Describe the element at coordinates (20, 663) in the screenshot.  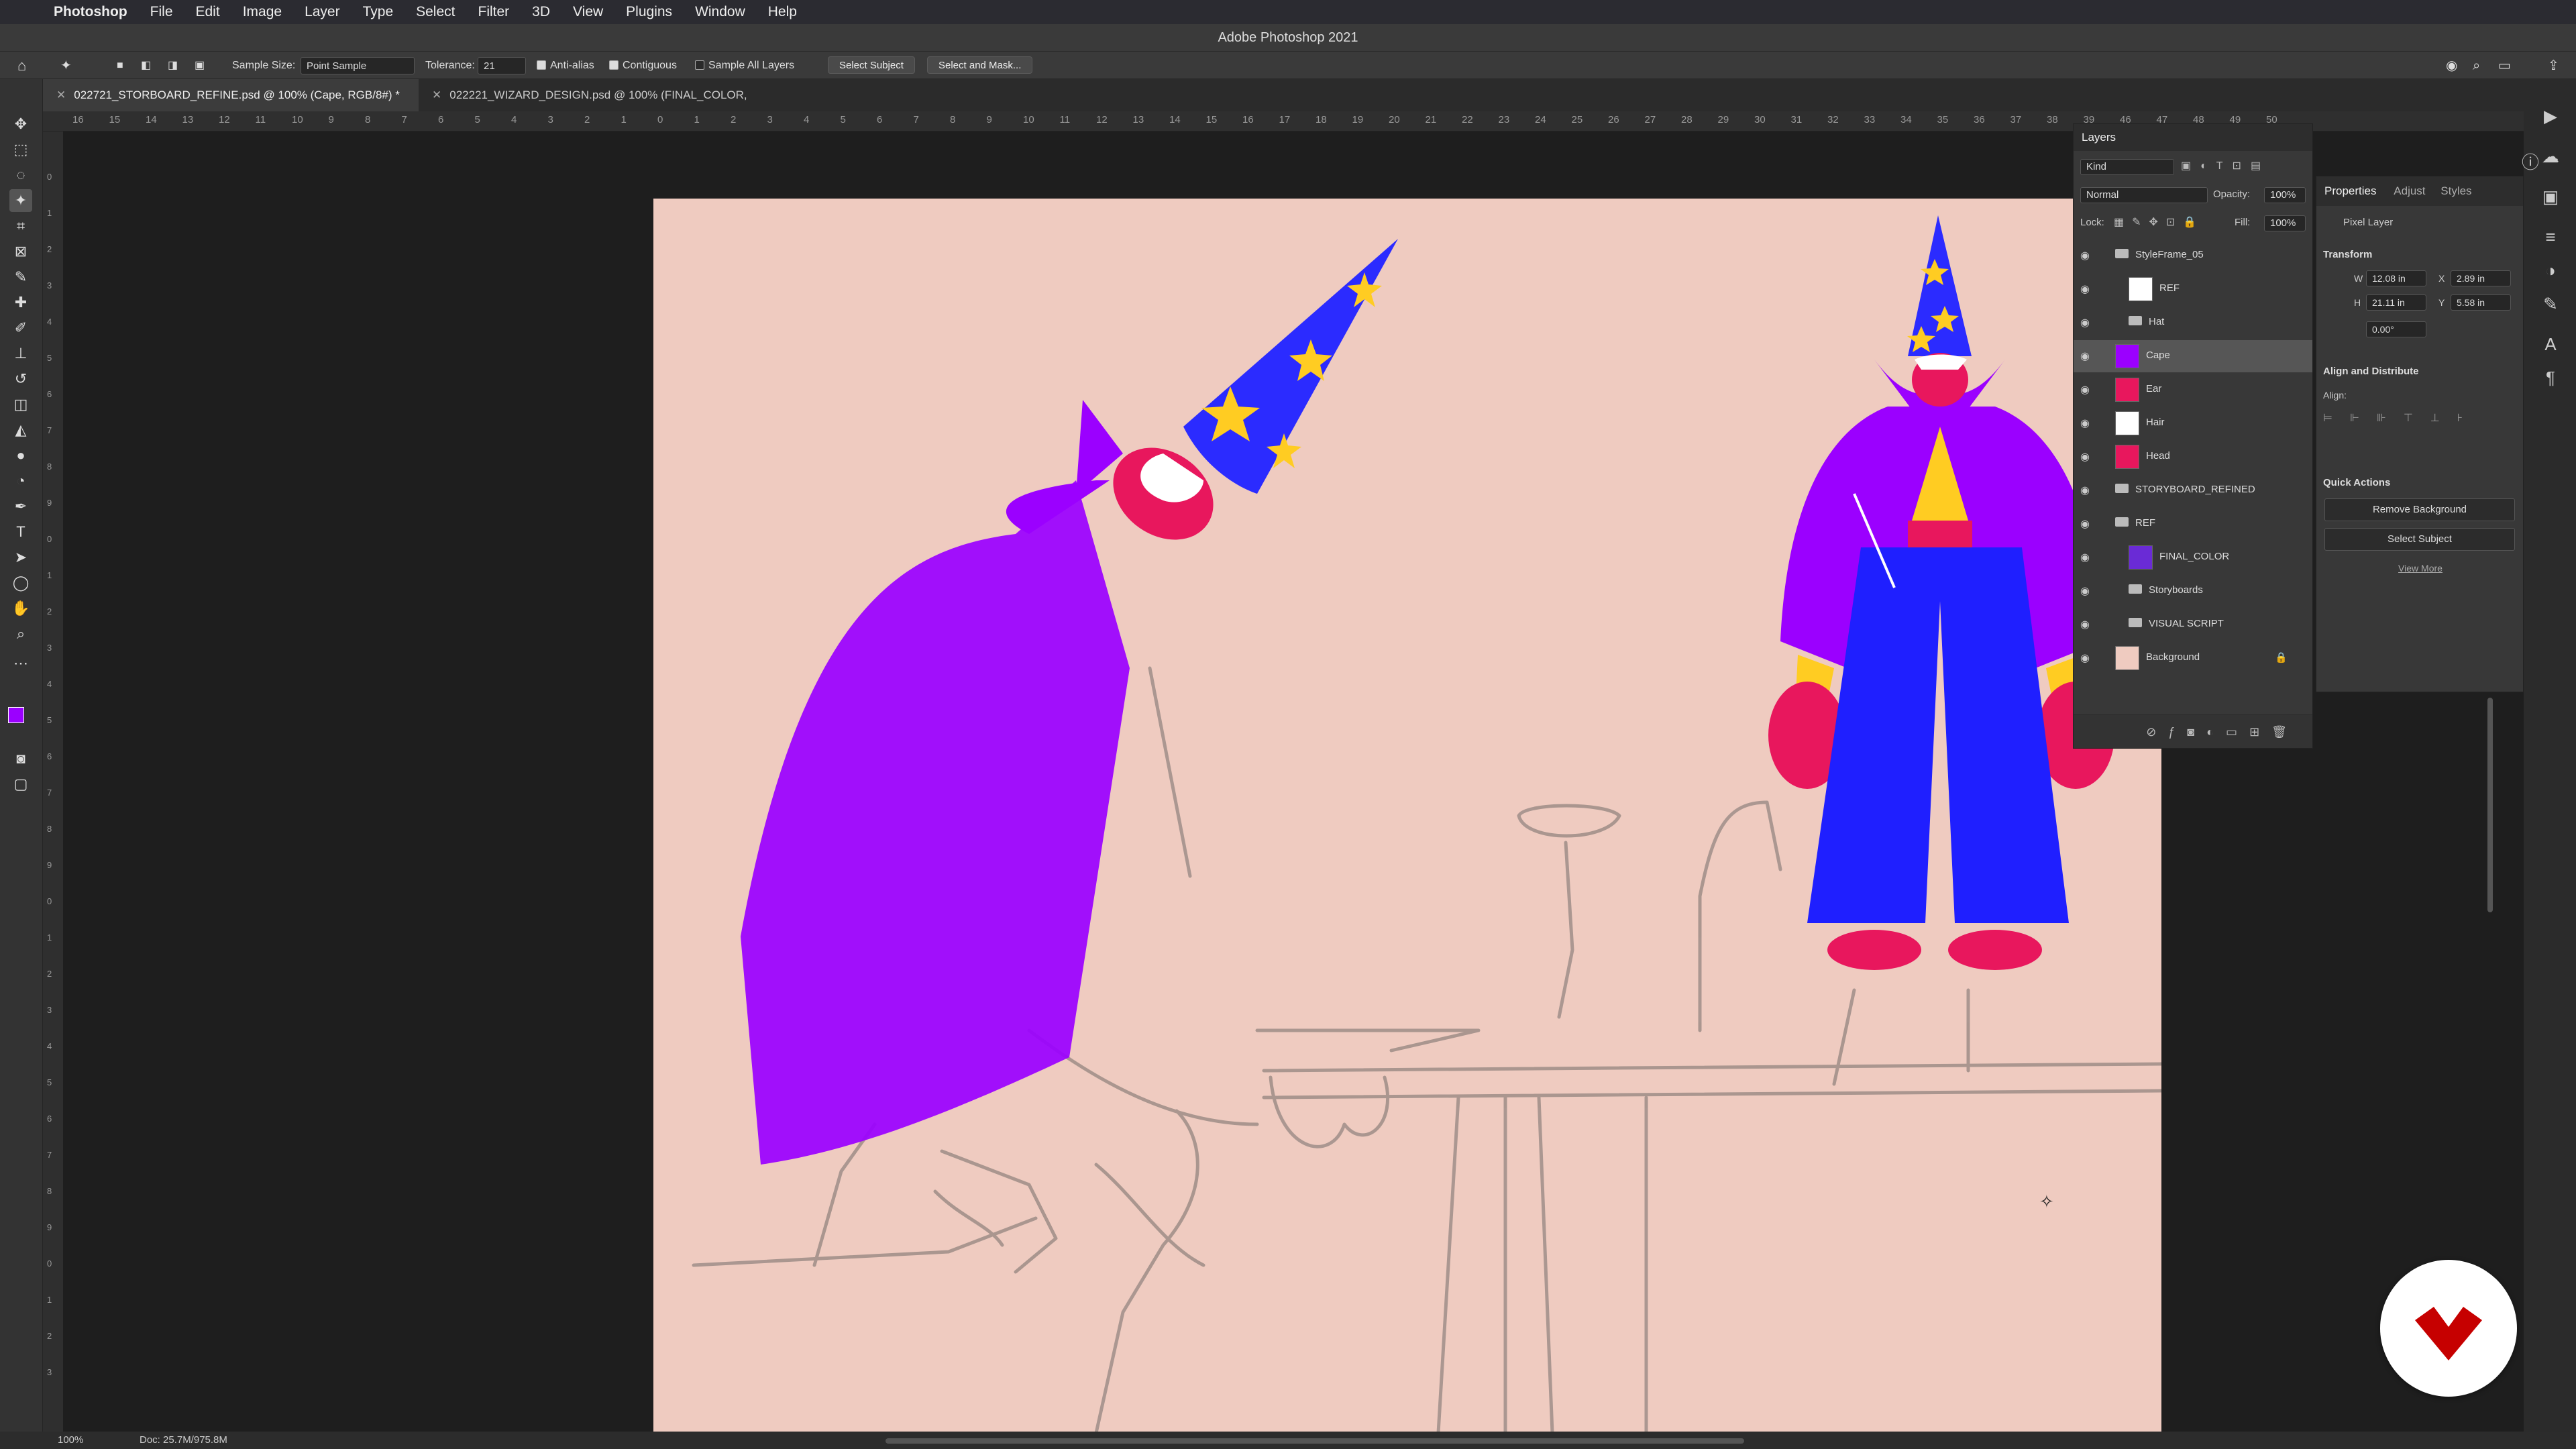
I see `more-tools-icon: ⋯` at that location.